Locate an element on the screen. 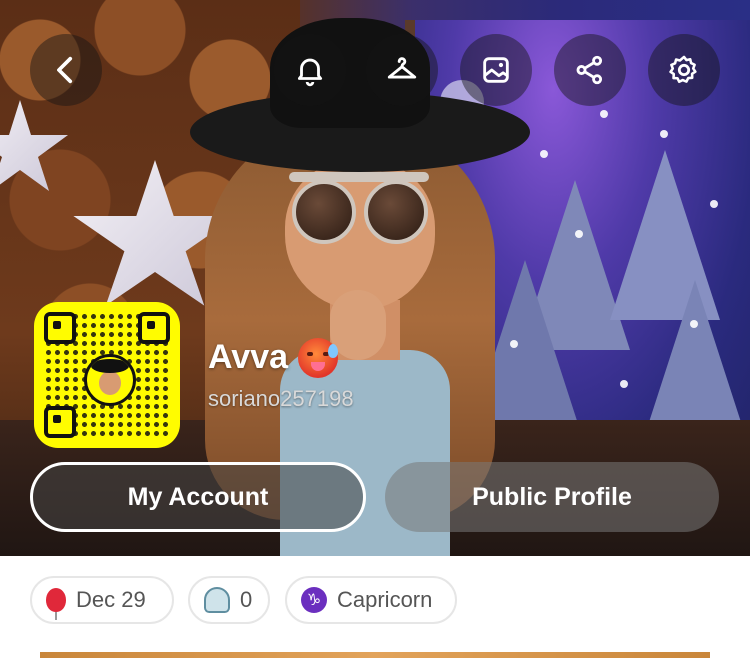 This screenshot has width=750, height=658. notifications-button is located at coordinates (310, 70).